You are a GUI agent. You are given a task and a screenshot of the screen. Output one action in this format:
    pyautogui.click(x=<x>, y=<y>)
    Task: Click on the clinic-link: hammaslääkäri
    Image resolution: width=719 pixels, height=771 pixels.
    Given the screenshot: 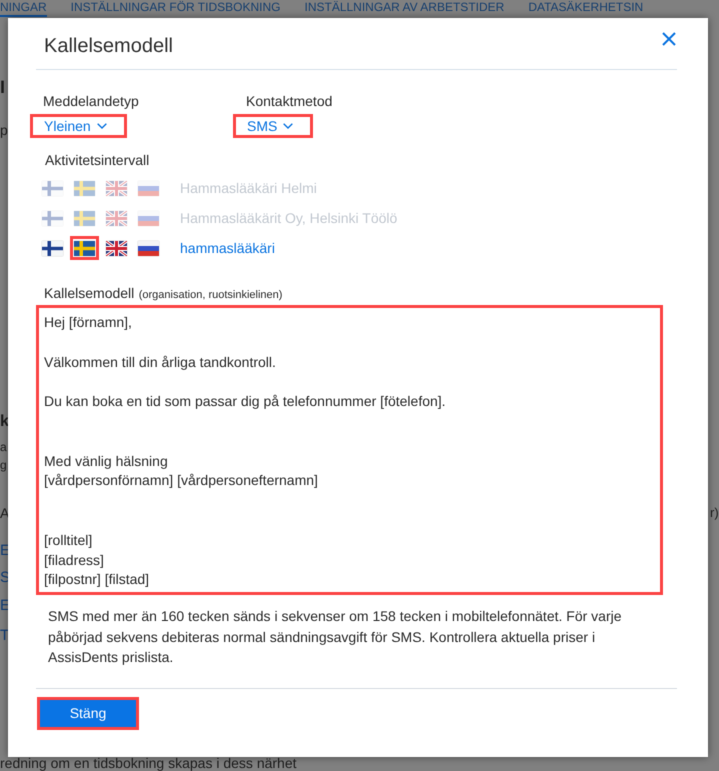 What is the action you would take?
    pyautogui.click(x=227, y=248)
    